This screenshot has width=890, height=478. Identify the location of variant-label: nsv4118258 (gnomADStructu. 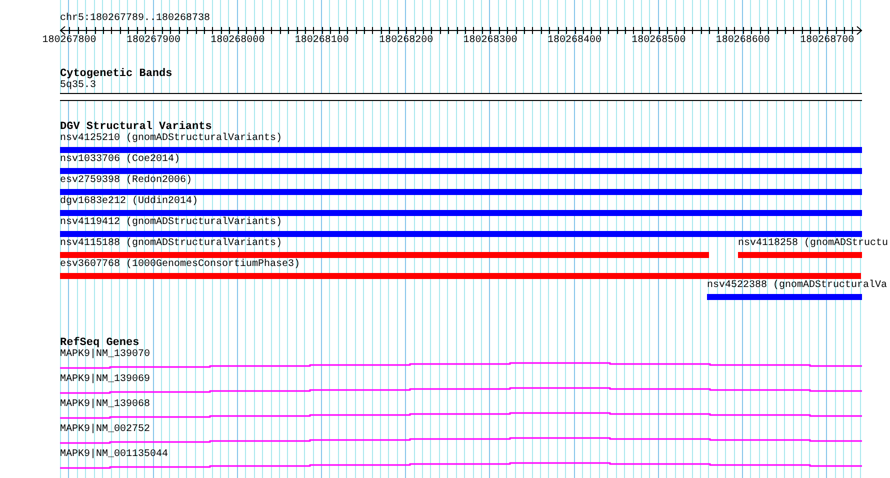
(813, 244).